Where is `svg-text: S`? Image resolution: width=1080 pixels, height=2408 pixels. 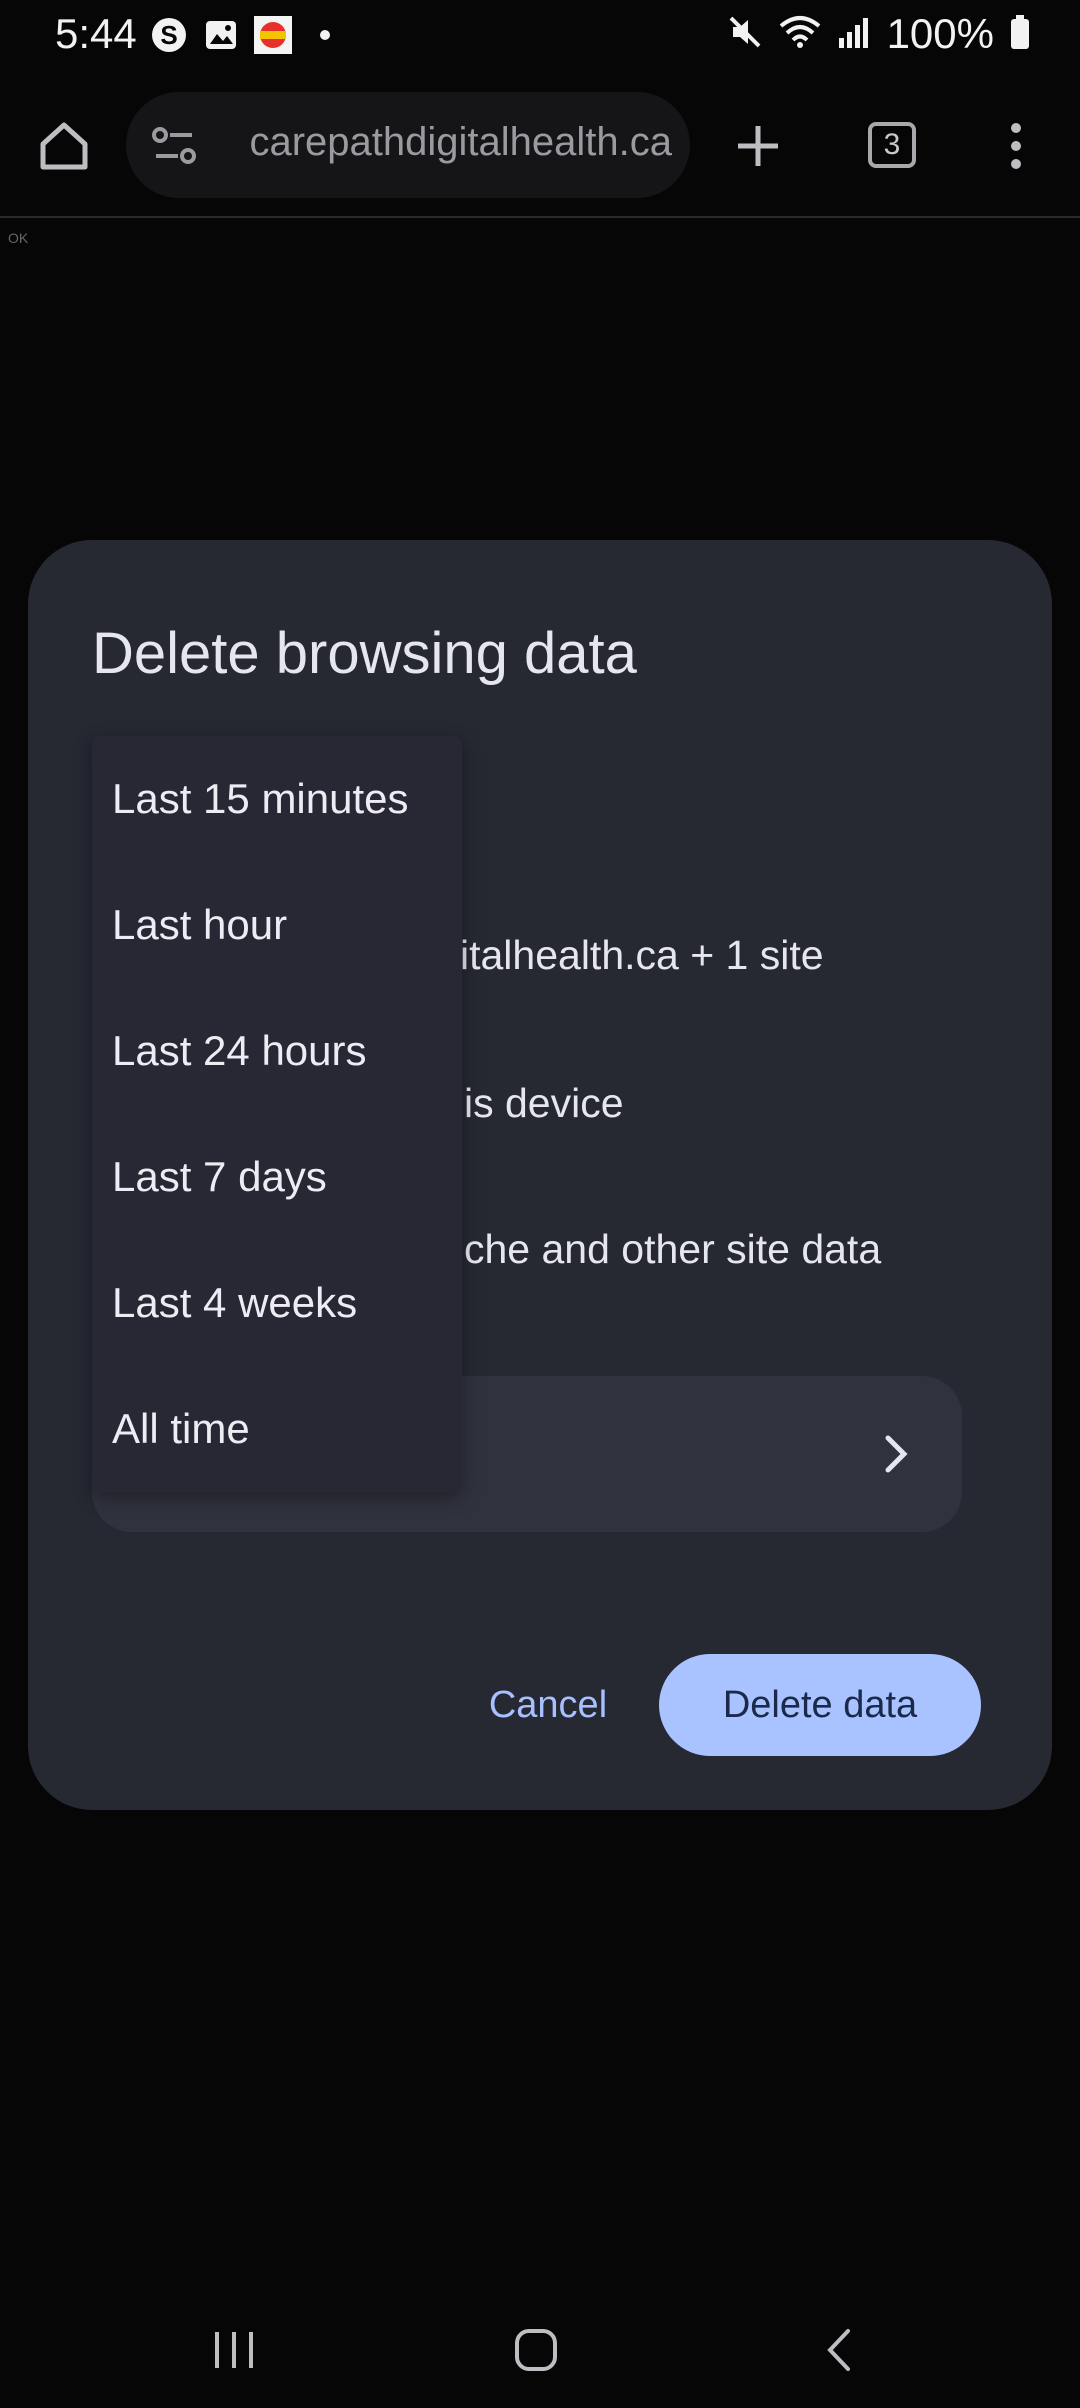
svg-text: S is located at coordinates (168, 35).